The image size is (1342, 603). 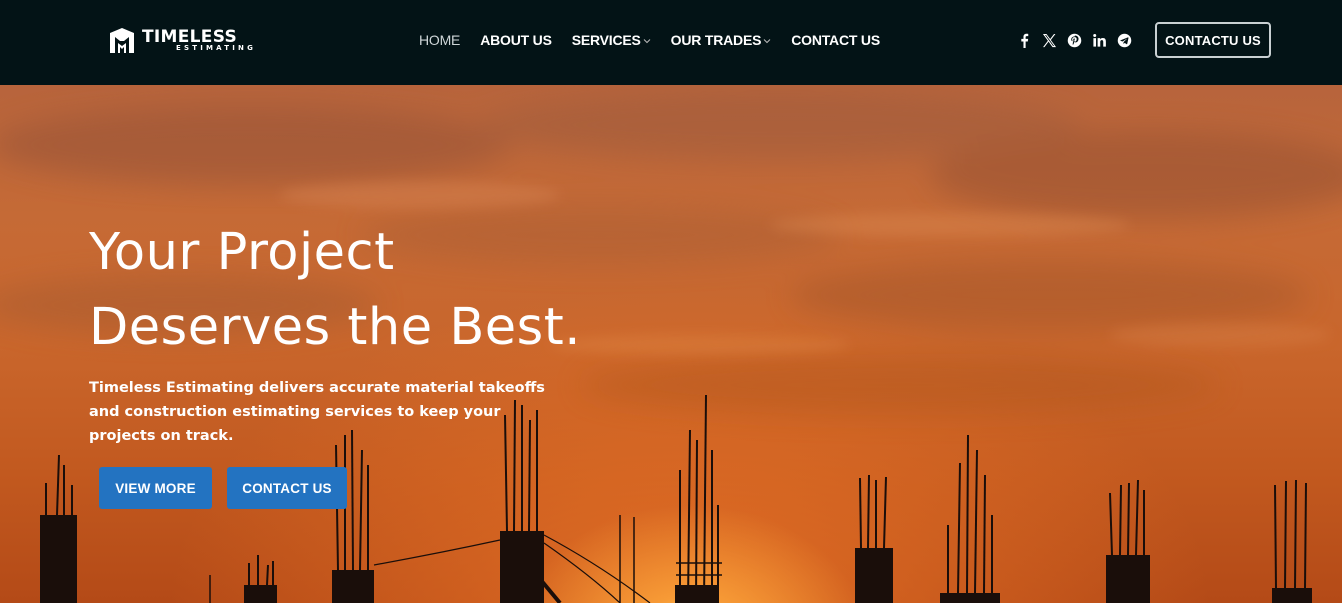 I want to click on nav-item-about-us: ABOUT US, so click(x=516, y=40).